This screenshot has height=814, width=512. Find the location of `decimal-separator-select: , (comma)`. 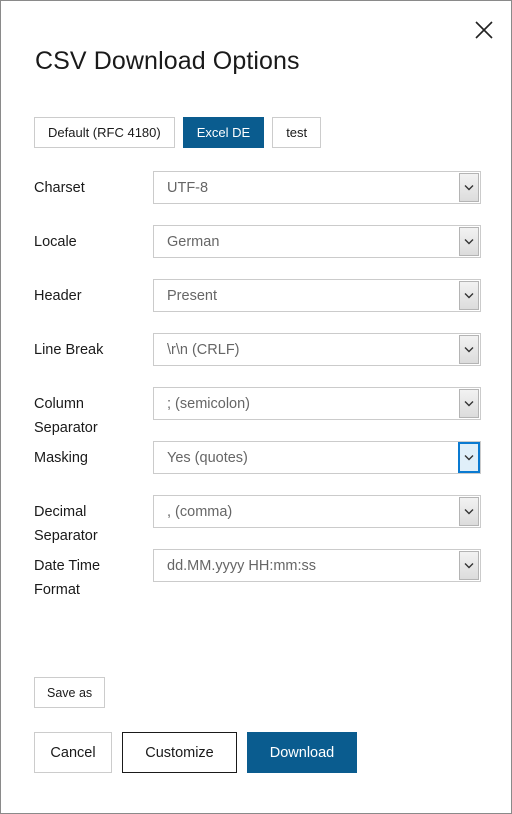

decimal-separator-select: , (comma) is located at coordinates (317, 511).